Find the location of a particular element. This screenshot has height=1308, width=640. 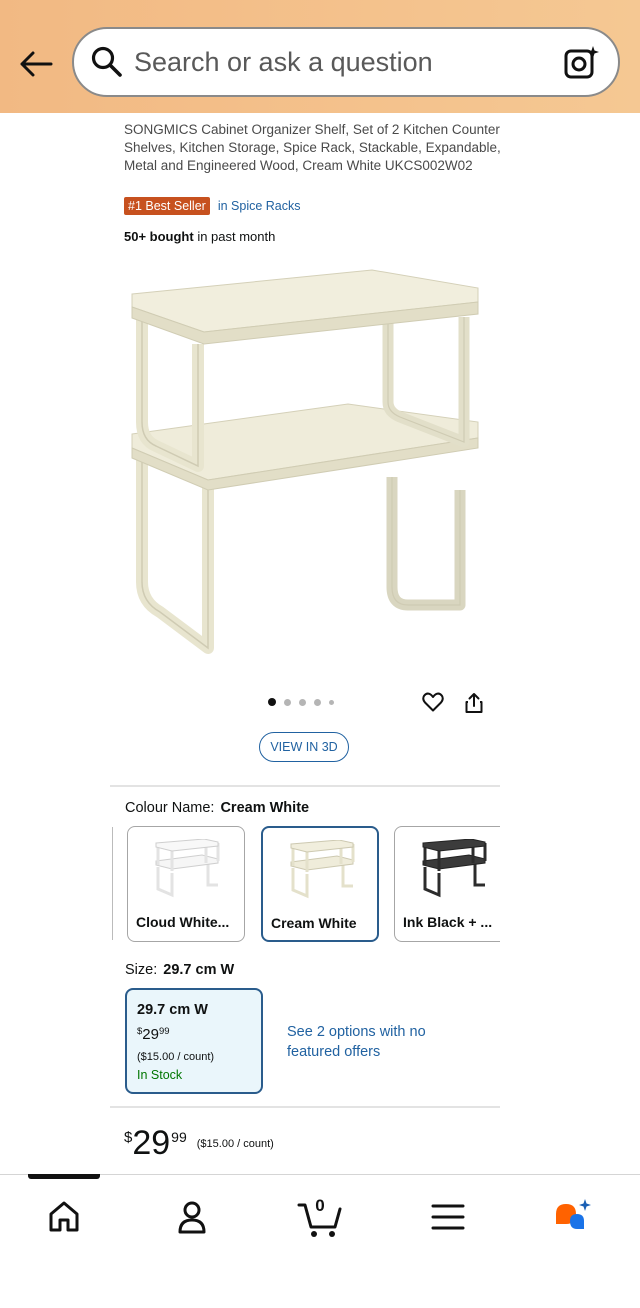

rufus-assistant-icon is located at coordinates (573, 1214).